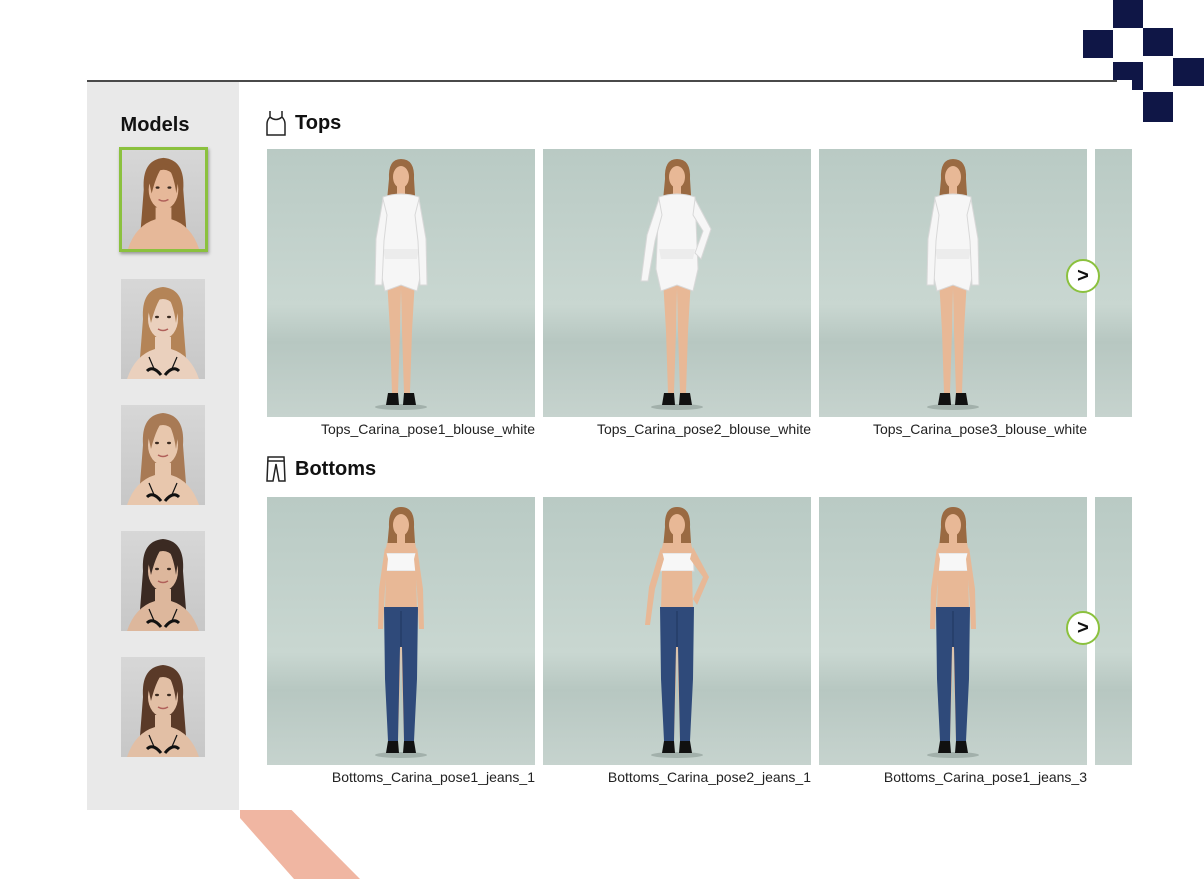 This screenshot has width=1204, height=879. I want to click on bottoms-section-header: Bottoms, so click(320, 469).